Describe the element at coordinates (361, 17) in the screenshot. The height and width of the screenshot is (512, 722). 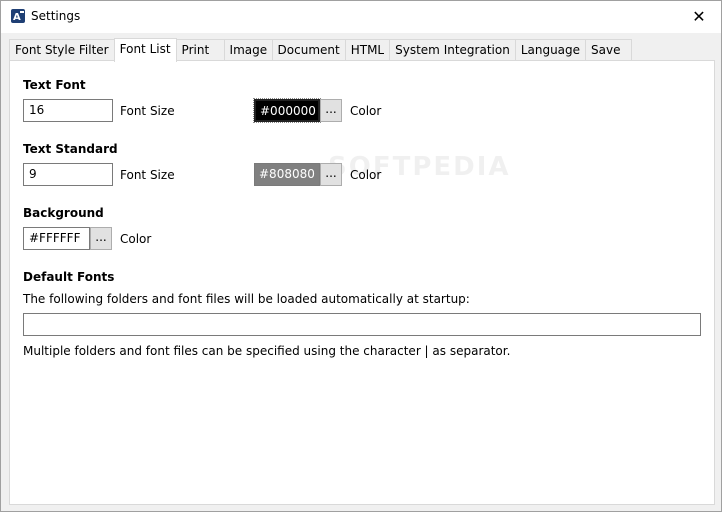
I see `title-bar: A Settings ✕` at that location.